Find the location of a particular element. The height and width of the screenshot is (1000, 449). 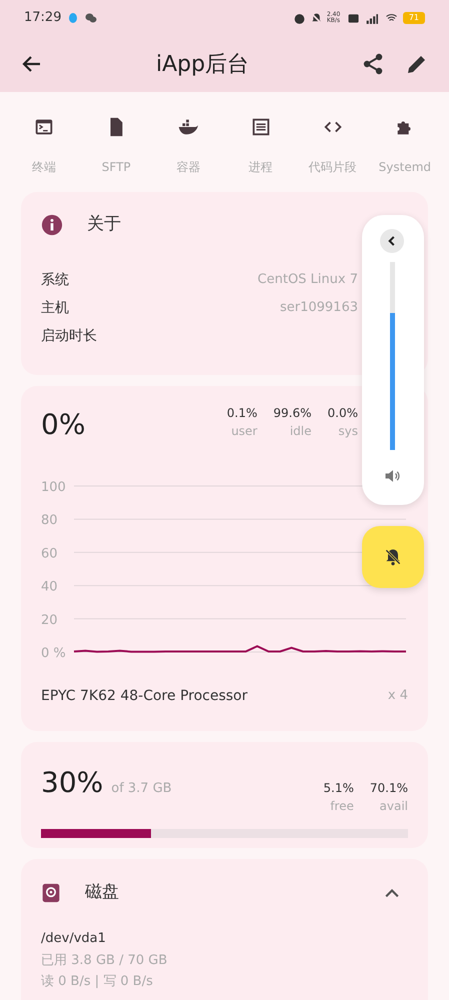

tool-button: 代码片段 is located at coordinates (332, 142).